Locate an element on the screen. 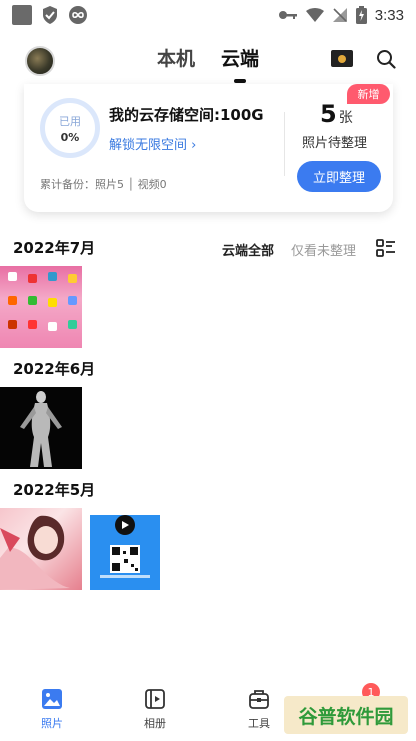 This screenshot has height=741, width=416. square-icon is located at coordinates (22, 15).